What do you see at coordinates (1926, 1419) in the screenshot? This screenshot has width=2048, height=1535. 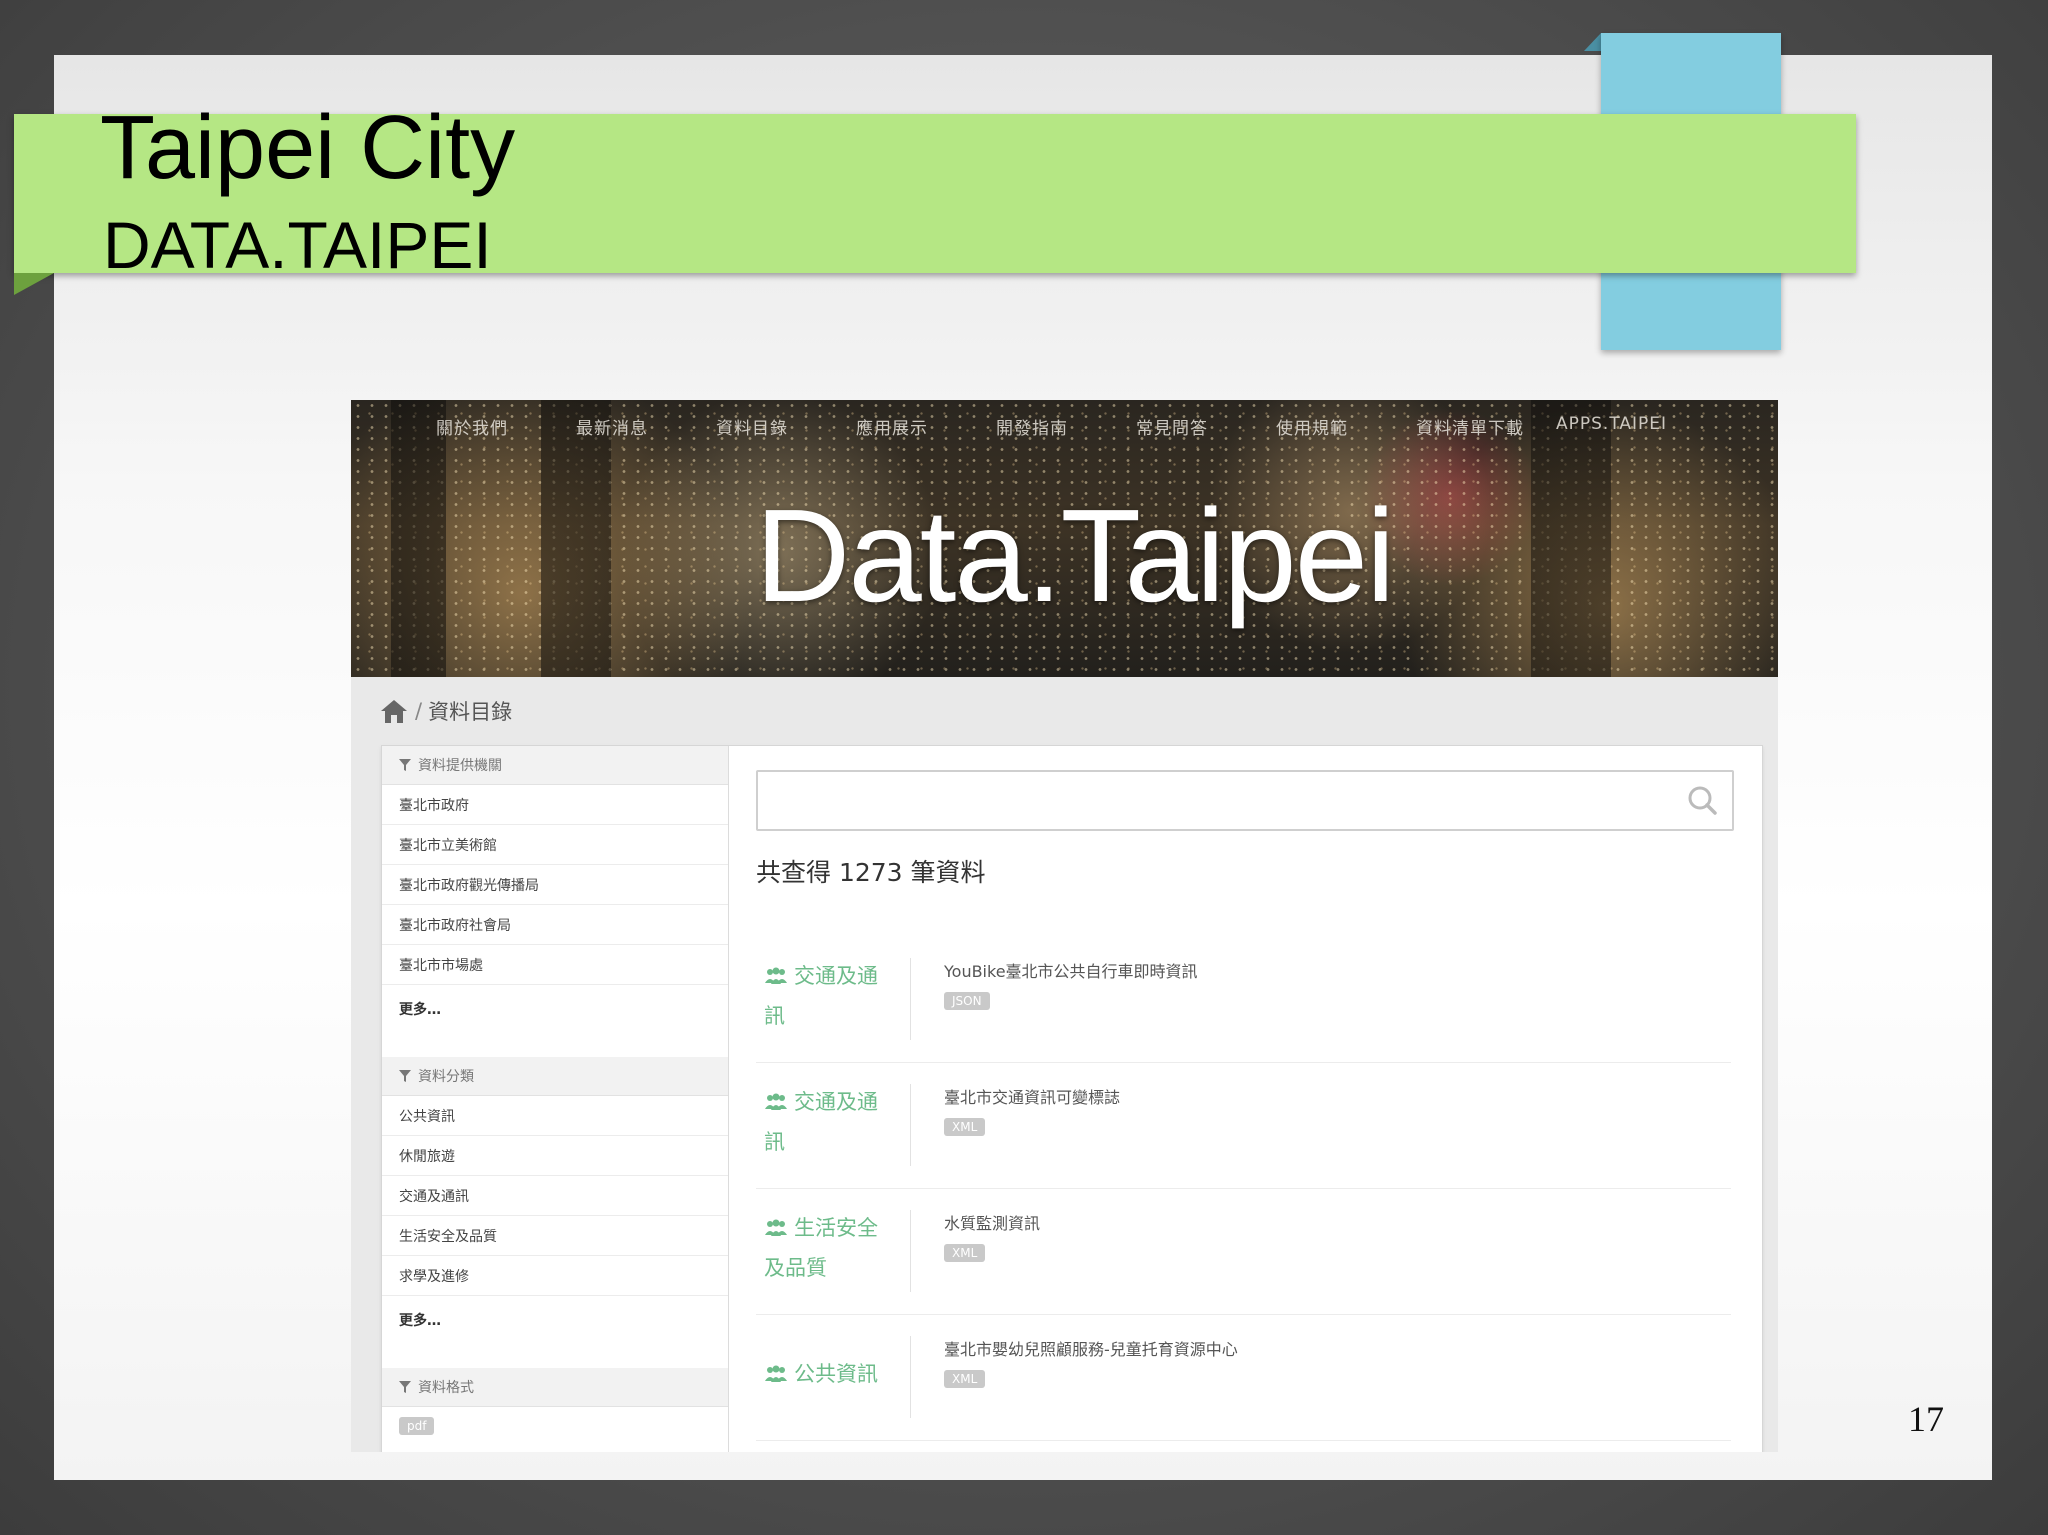 I see `page-number: 17` at bounding box center [1926, 1419].